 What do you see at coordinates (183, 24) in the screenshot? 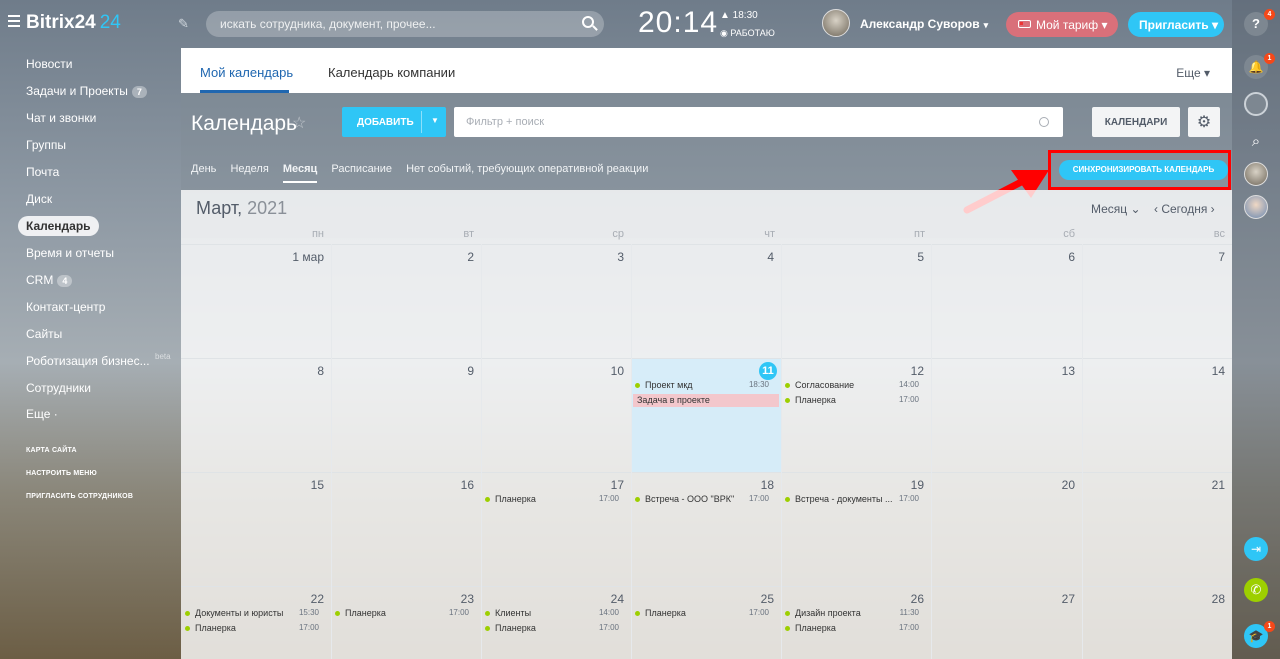
I see `edit-icon: ✎` at bounding box center [183, 24].